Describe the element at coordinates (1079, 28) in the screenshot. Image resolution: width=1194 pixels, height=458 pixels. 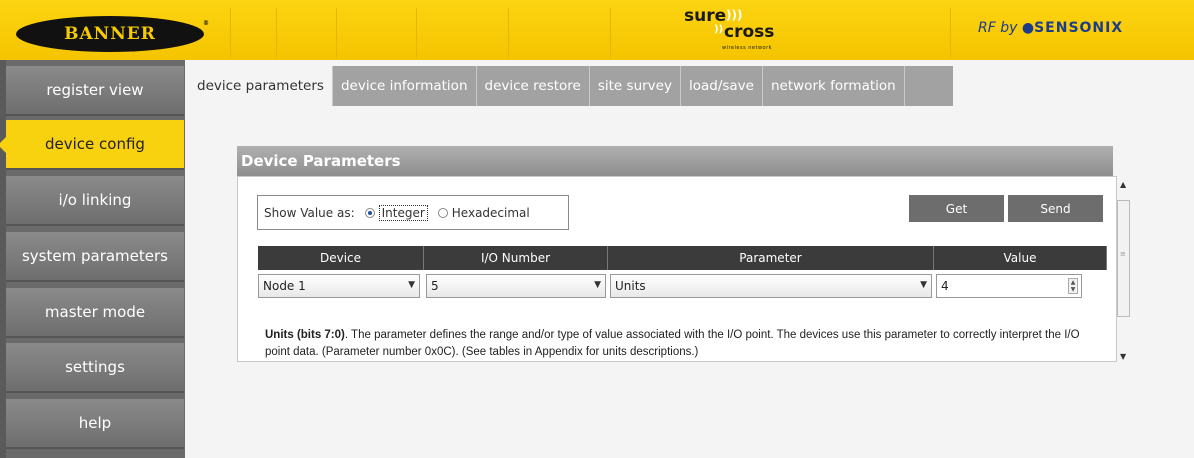
I see `sensonix-label: SENSONIX` at that location.